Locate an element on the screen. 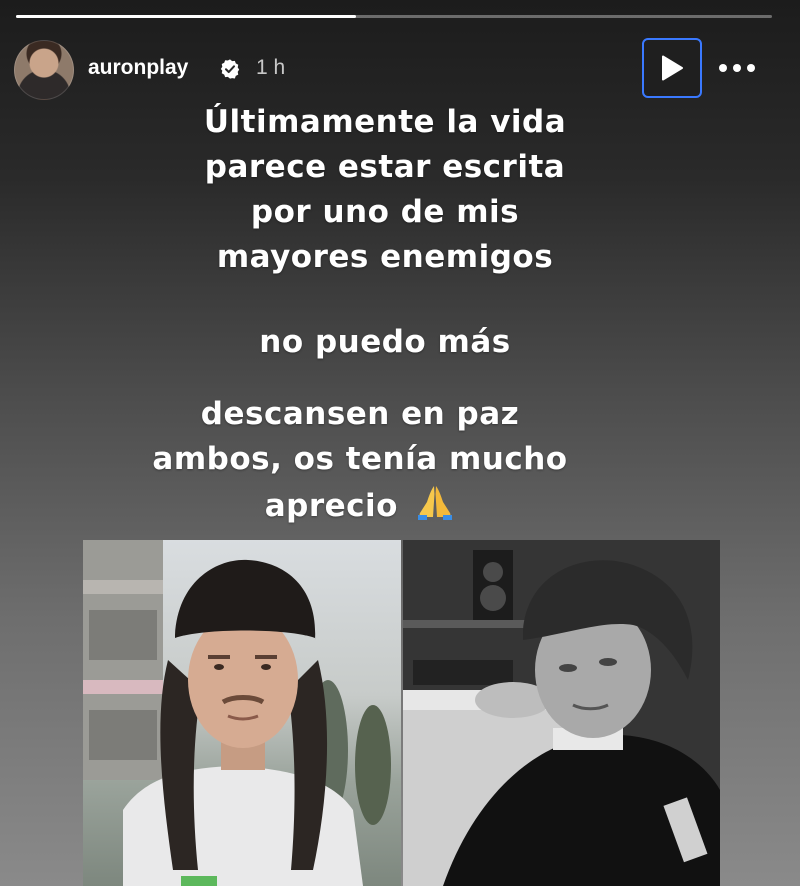  username: auronplay is located at coordinates (138, 68).